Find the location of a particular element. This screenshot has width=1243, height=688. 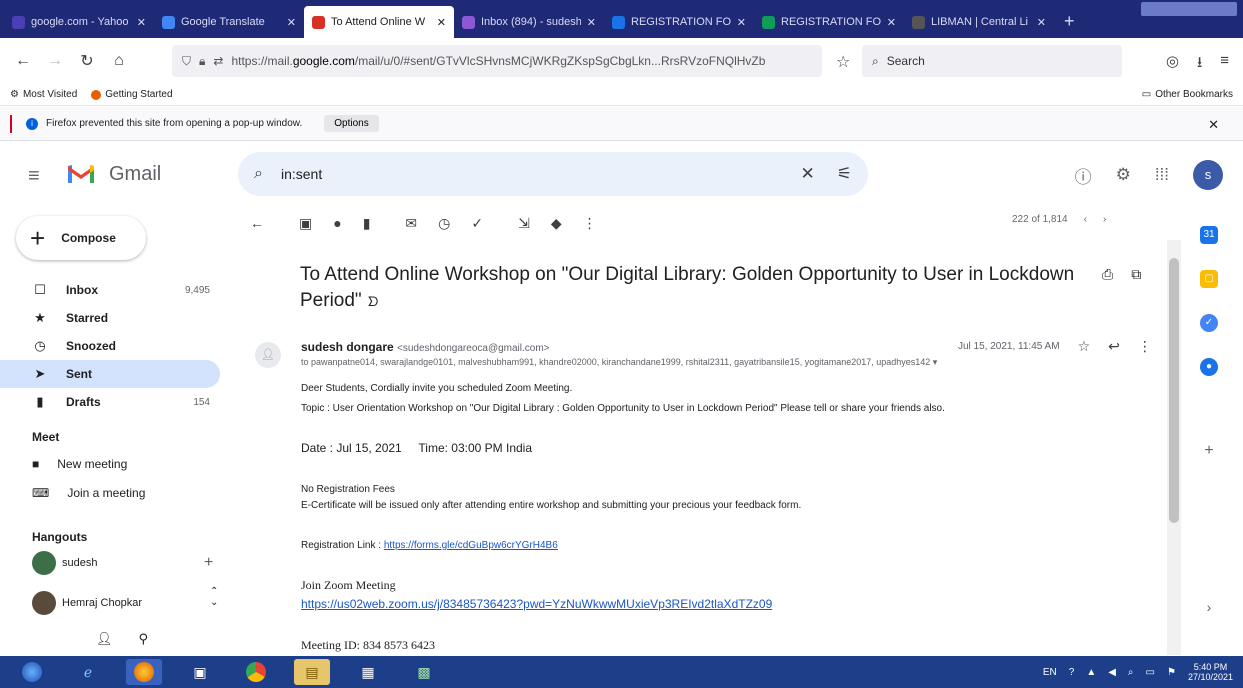

bookmark-getting-started: Getting Started is located at coordinates (132, 94).